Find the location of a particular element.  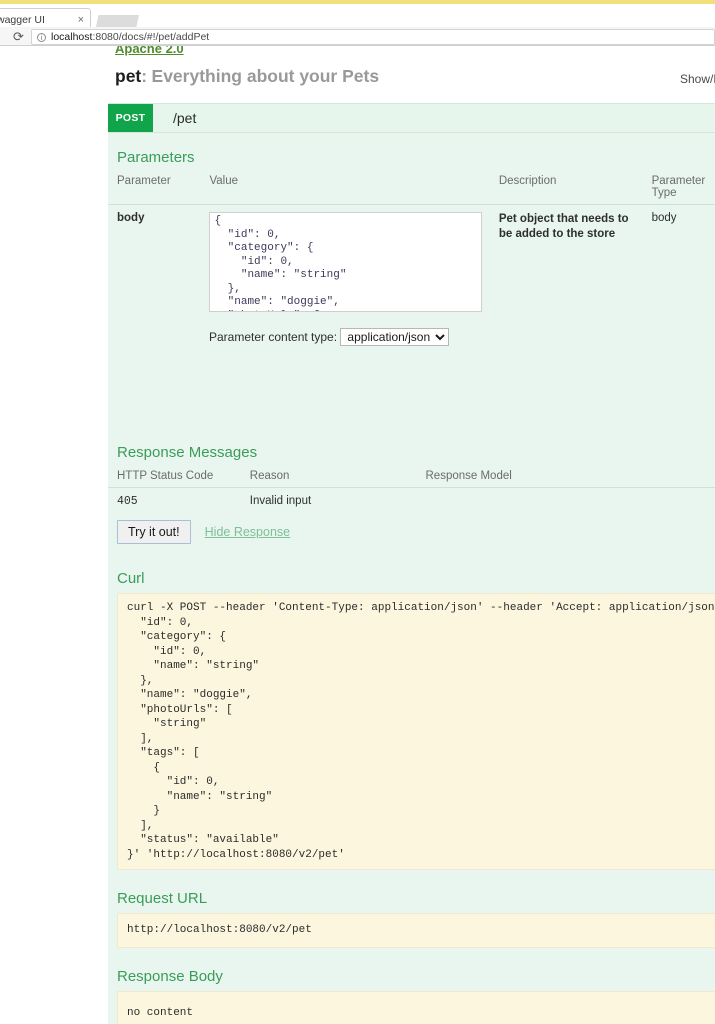

col-header-parameter: Parameter is located at coordinates (154, 188).